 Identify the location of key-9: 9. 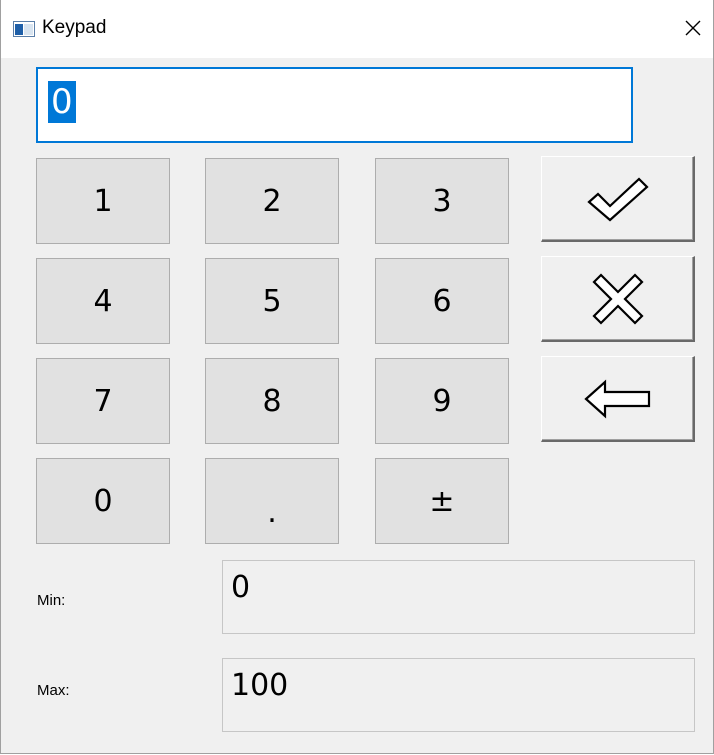
(442, 401).